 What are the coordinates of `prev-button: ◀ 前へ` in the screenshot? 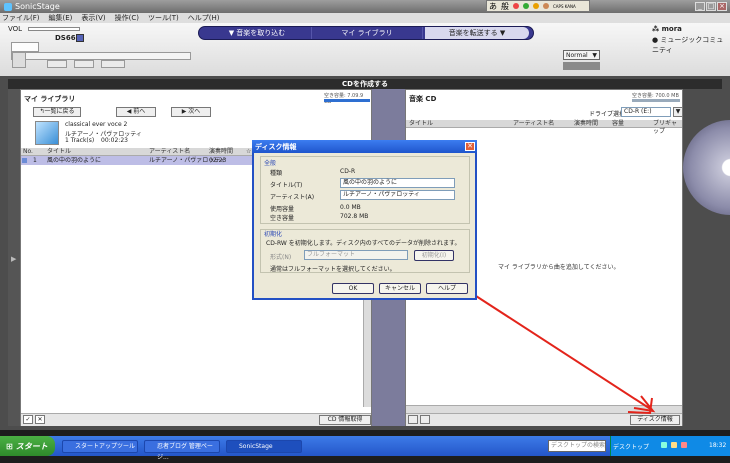 It's located at (136, 112).